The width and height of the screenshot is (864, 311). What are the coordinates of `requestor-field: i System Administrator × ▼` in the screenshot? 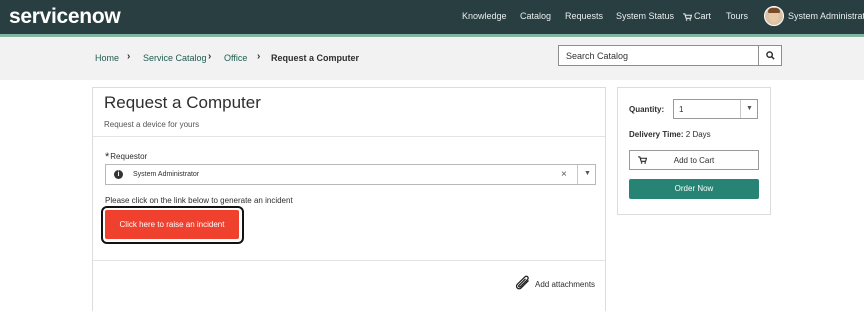 It's located at (350, 174).